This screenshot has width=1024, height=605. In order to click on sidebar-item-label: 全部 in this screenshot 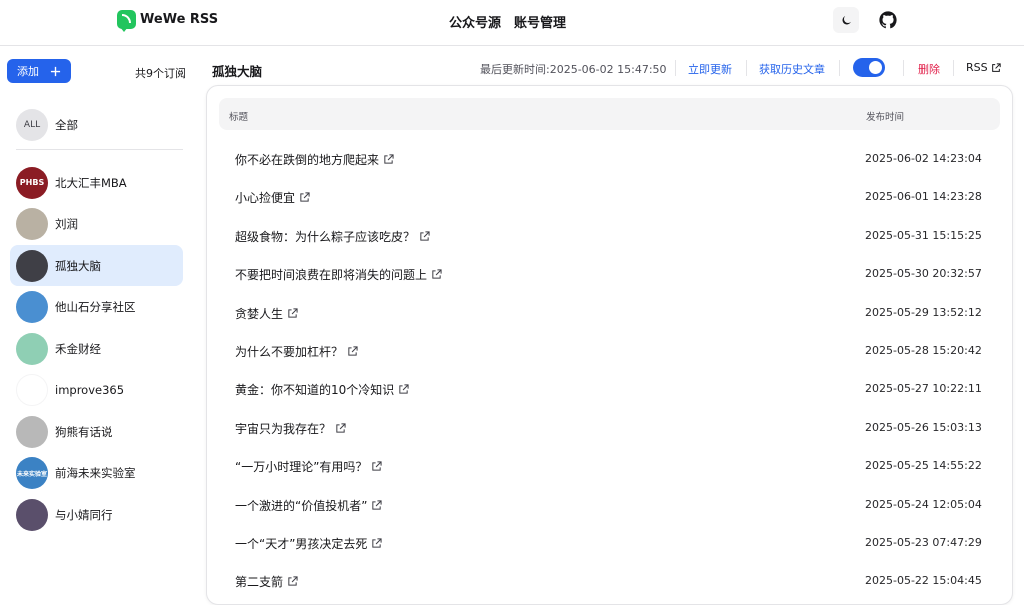, I will do `click(66, 124)`.